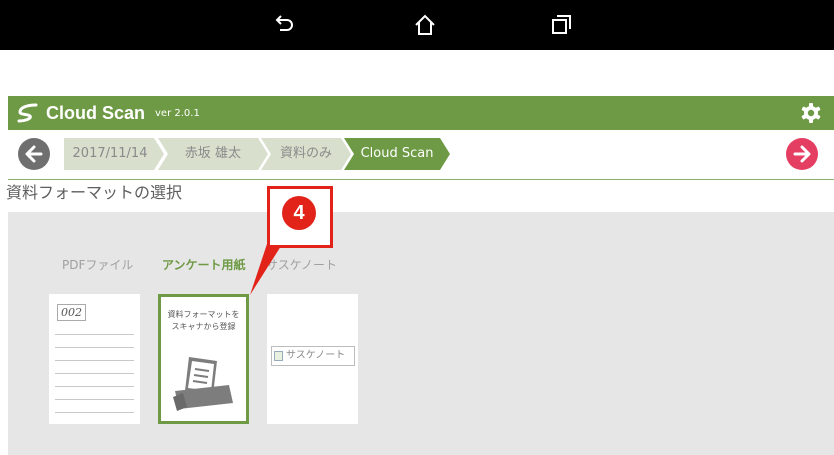  I want to click on gear-icon, so click(811, 113).